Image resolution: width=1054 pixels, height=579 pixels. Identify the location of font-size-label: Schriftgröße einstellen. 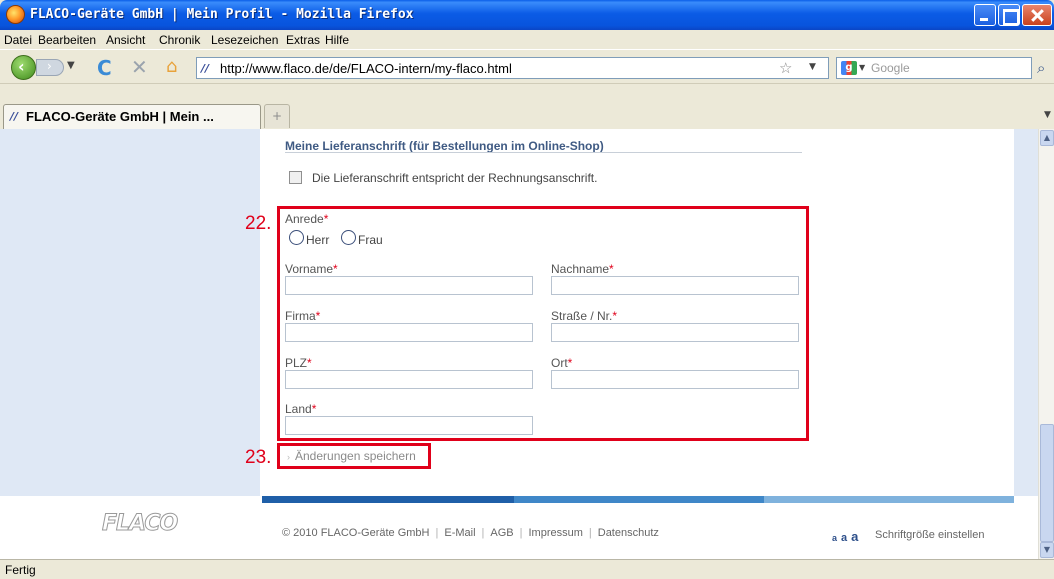
(930, 535).